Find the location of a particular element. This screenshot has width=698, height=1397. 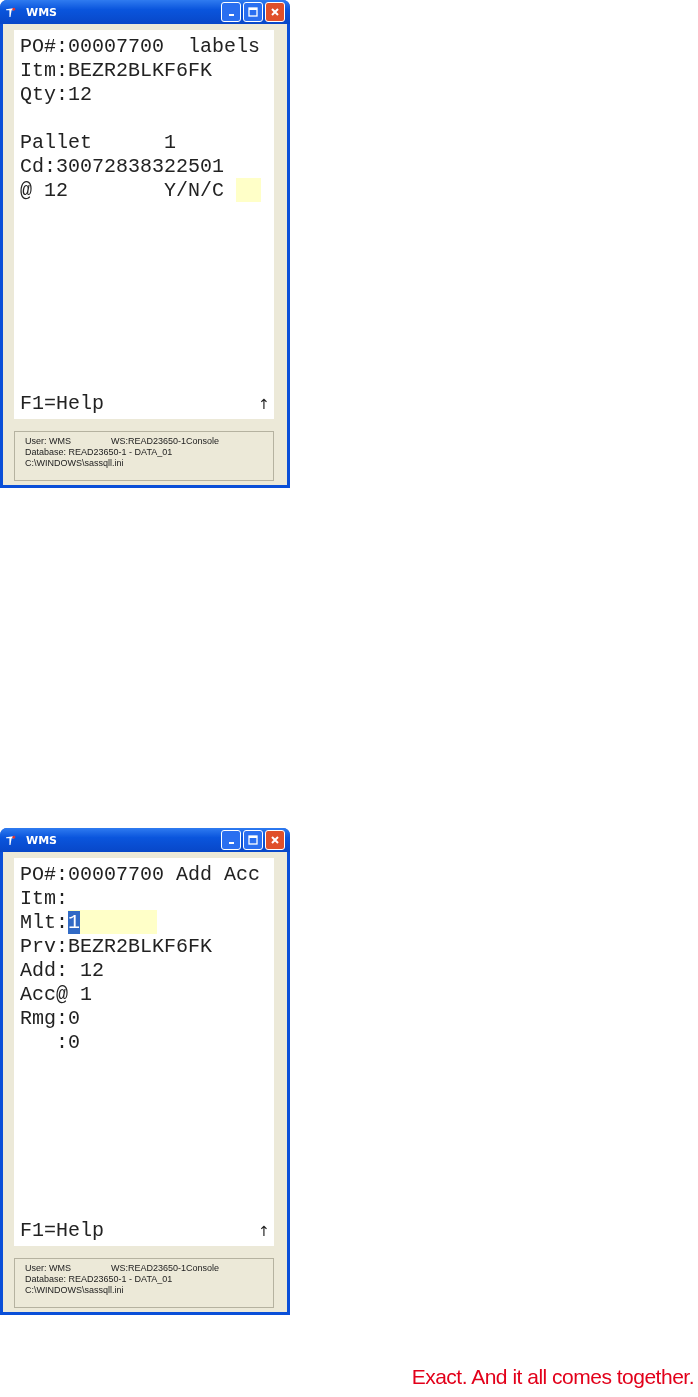

screen-text: Qty:12 is located at coordinates (56, 94).